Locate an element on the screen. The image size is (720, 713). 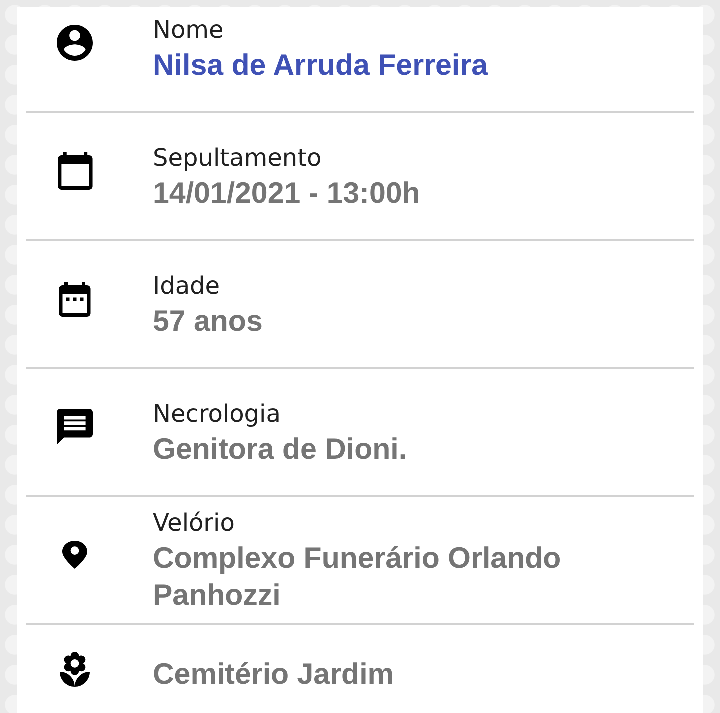
field-value: Genitora de Dioni. is located at coordinates (280, 450).